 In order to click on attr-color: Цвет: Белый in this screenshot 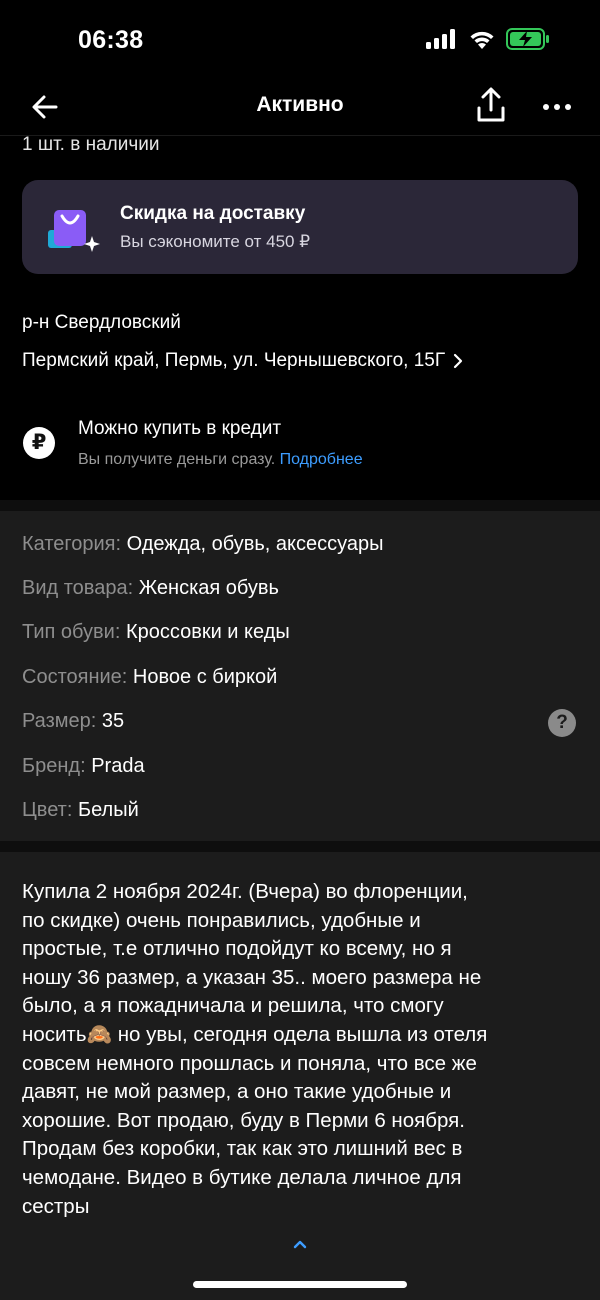, I will do `click(80, 810)`.